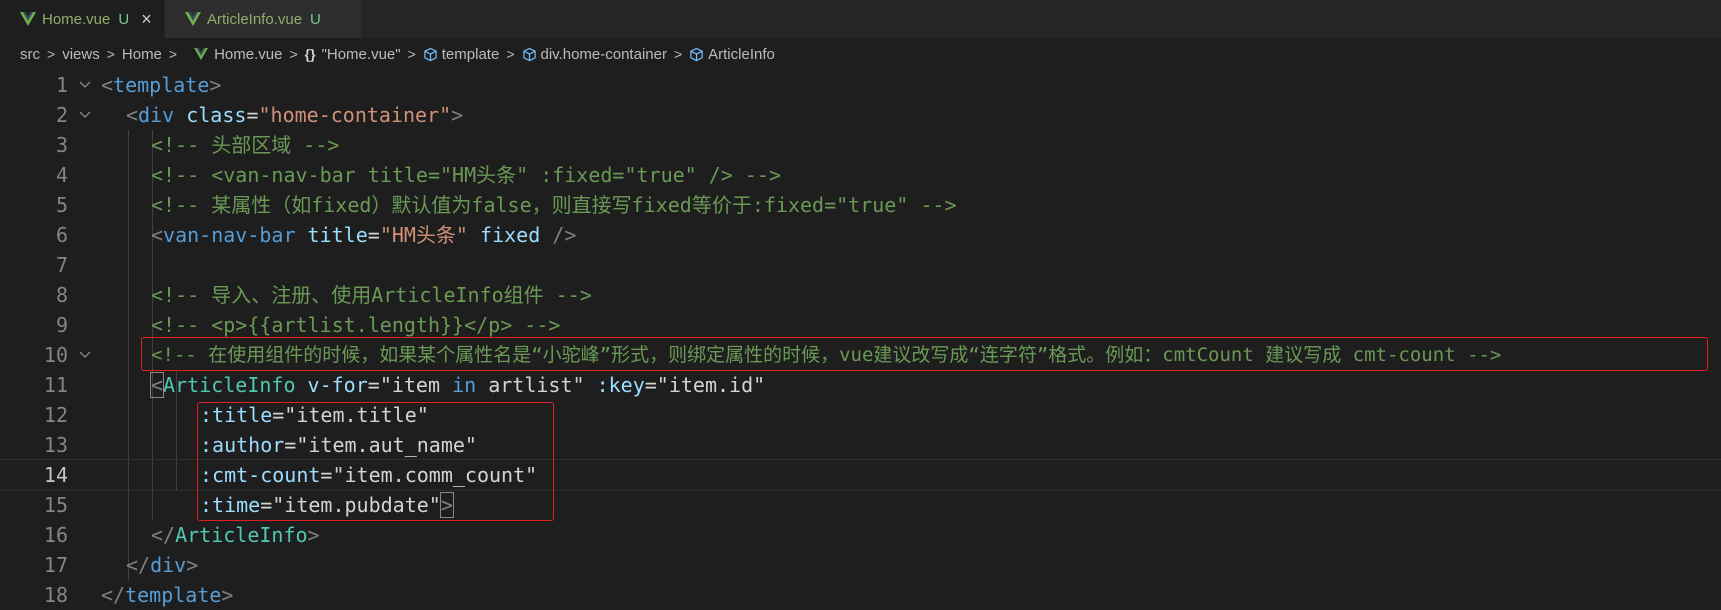  What do you see at coordinates (61, 115) in the screenshot?
I see `line-number: 2` at bounding box center [61, 115].